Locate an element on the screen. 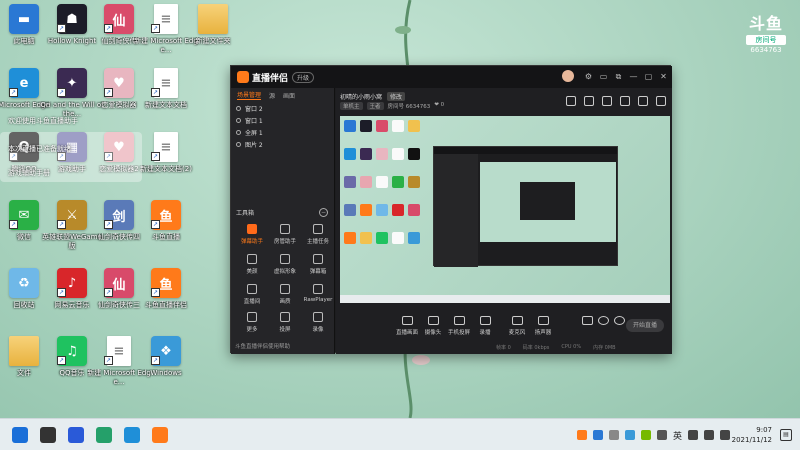  tool-button: 弹幕助手 is located at coordinates (252, 238).